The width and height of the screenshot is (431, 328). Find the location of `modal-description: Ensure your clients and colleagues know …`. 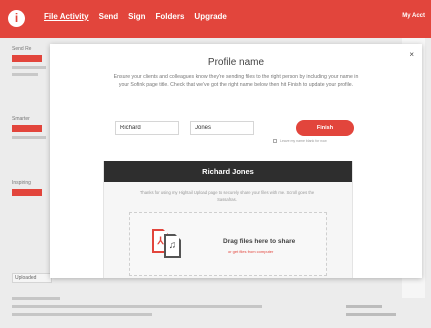

modal-description: Ensure your clients and colleagues know … is located at coordinates (236, 81).